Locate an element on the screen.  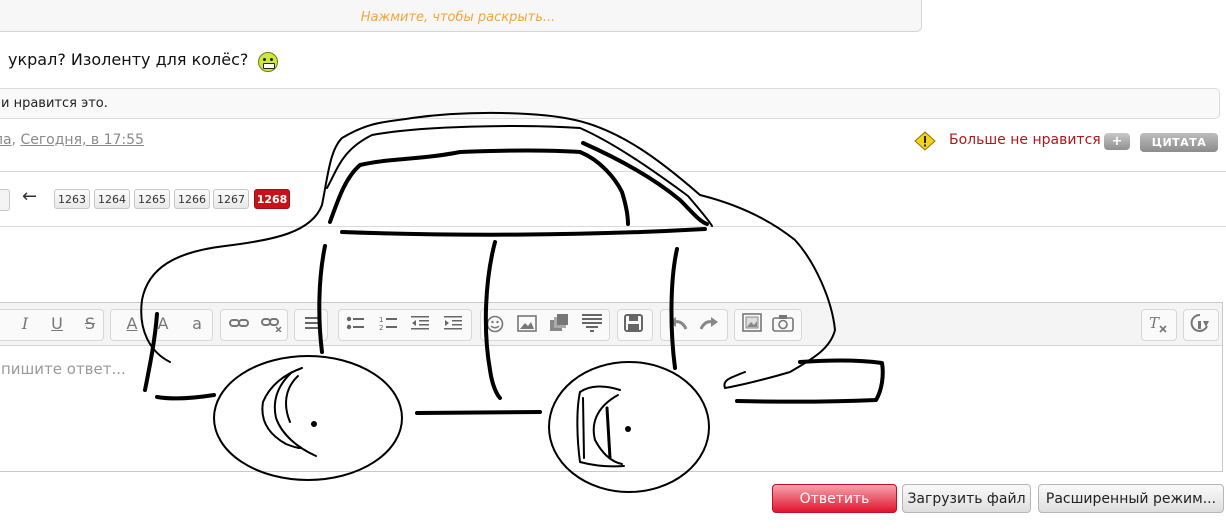
underline-icon: U is located at coordinates (57, 324).